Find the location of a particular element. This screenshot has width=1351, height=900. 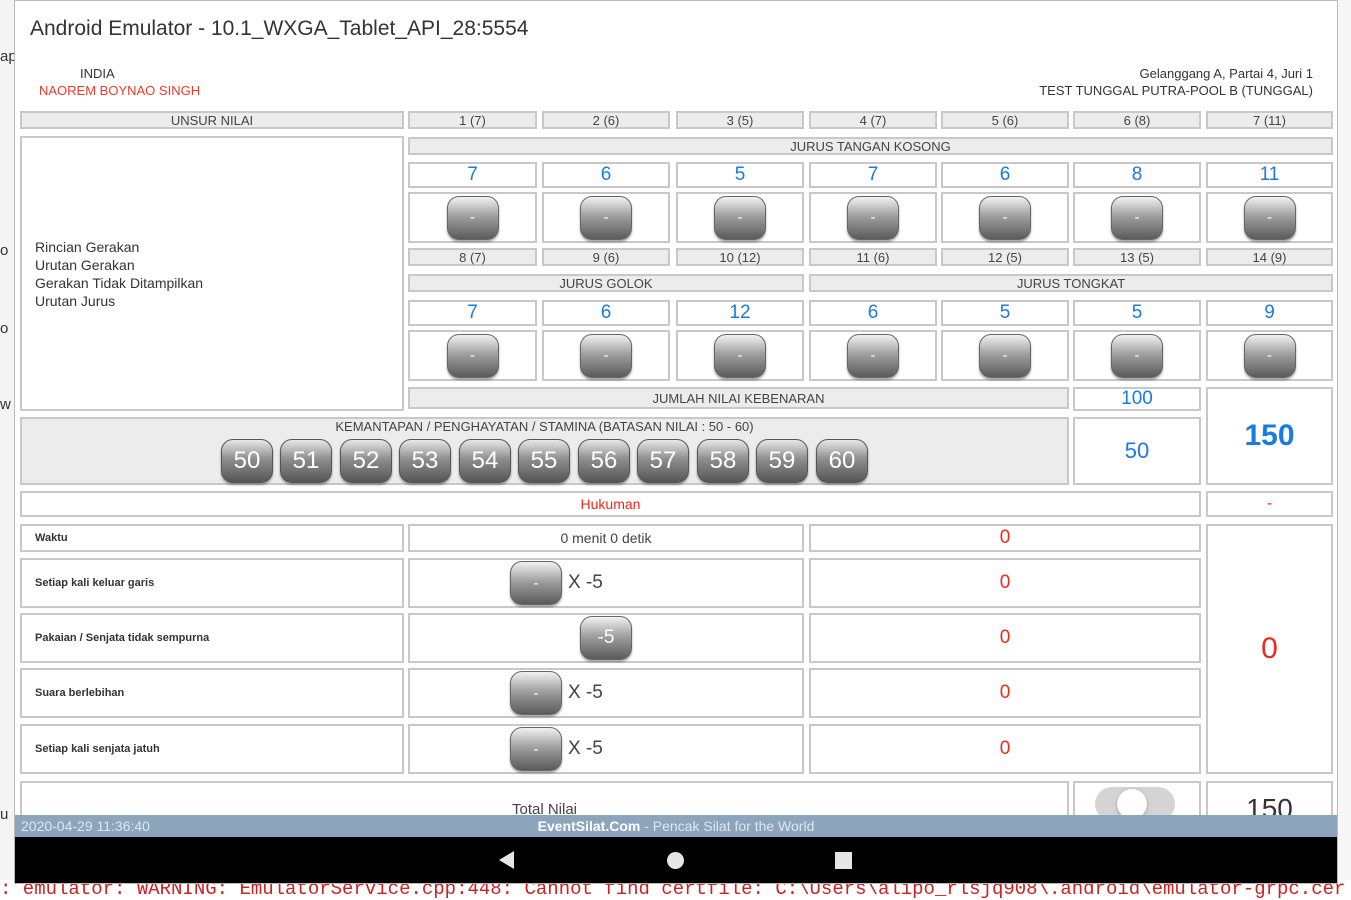

kemantapan-option-button: 54 is located at coordinates (485, 461).